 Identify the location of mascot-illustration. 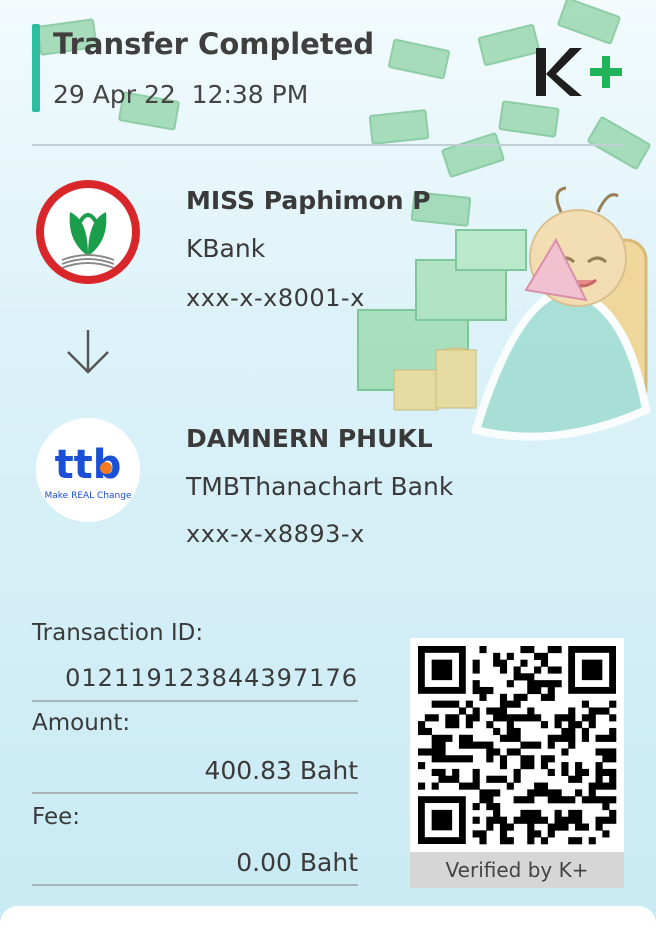
(504, 313).